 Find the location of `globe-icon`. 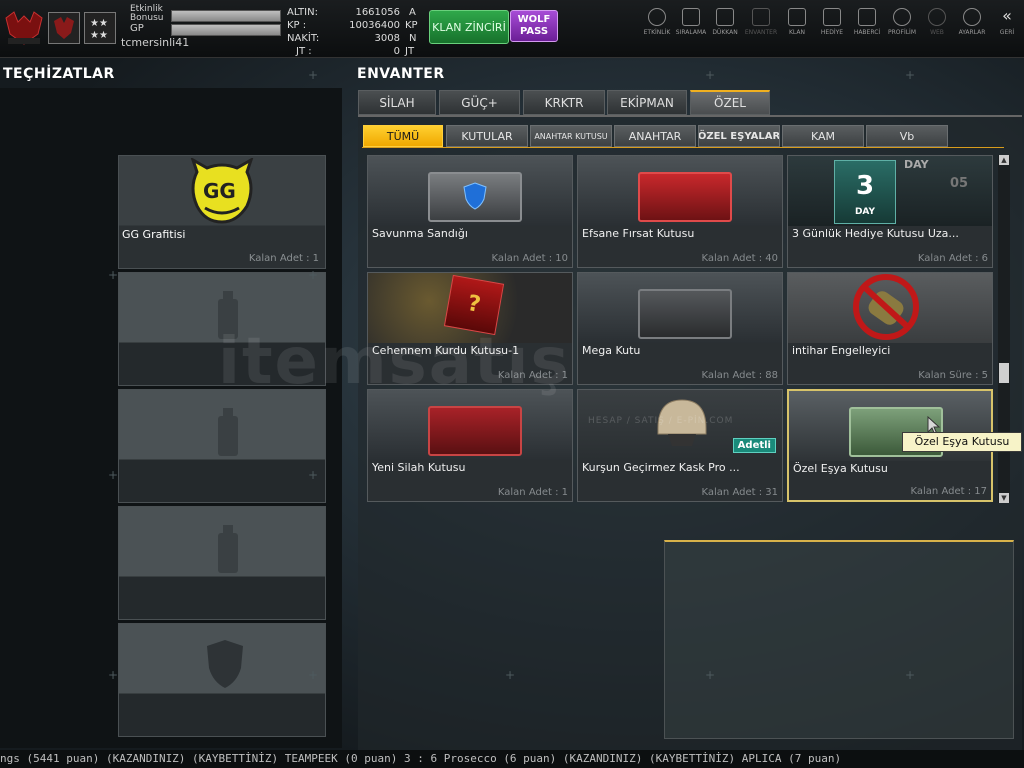

globe-icon is located at coordinates (937, 17).